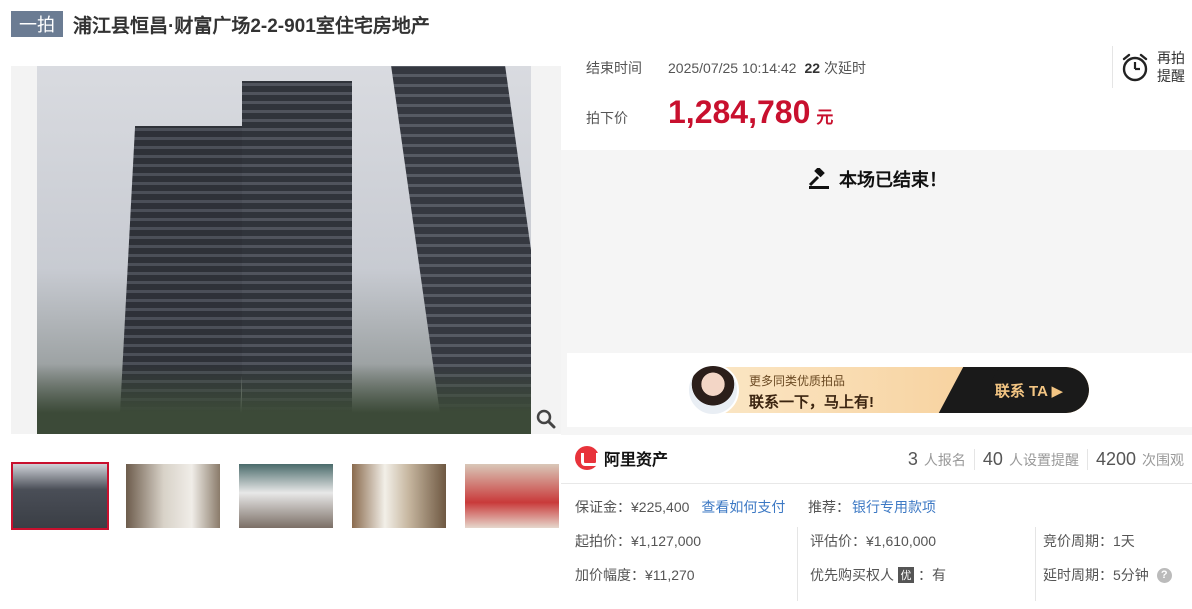  Describe the element at coordinates (635, 575) in the screenshot. I see `increment-row: 加价幅度：¥11,270` at that location.